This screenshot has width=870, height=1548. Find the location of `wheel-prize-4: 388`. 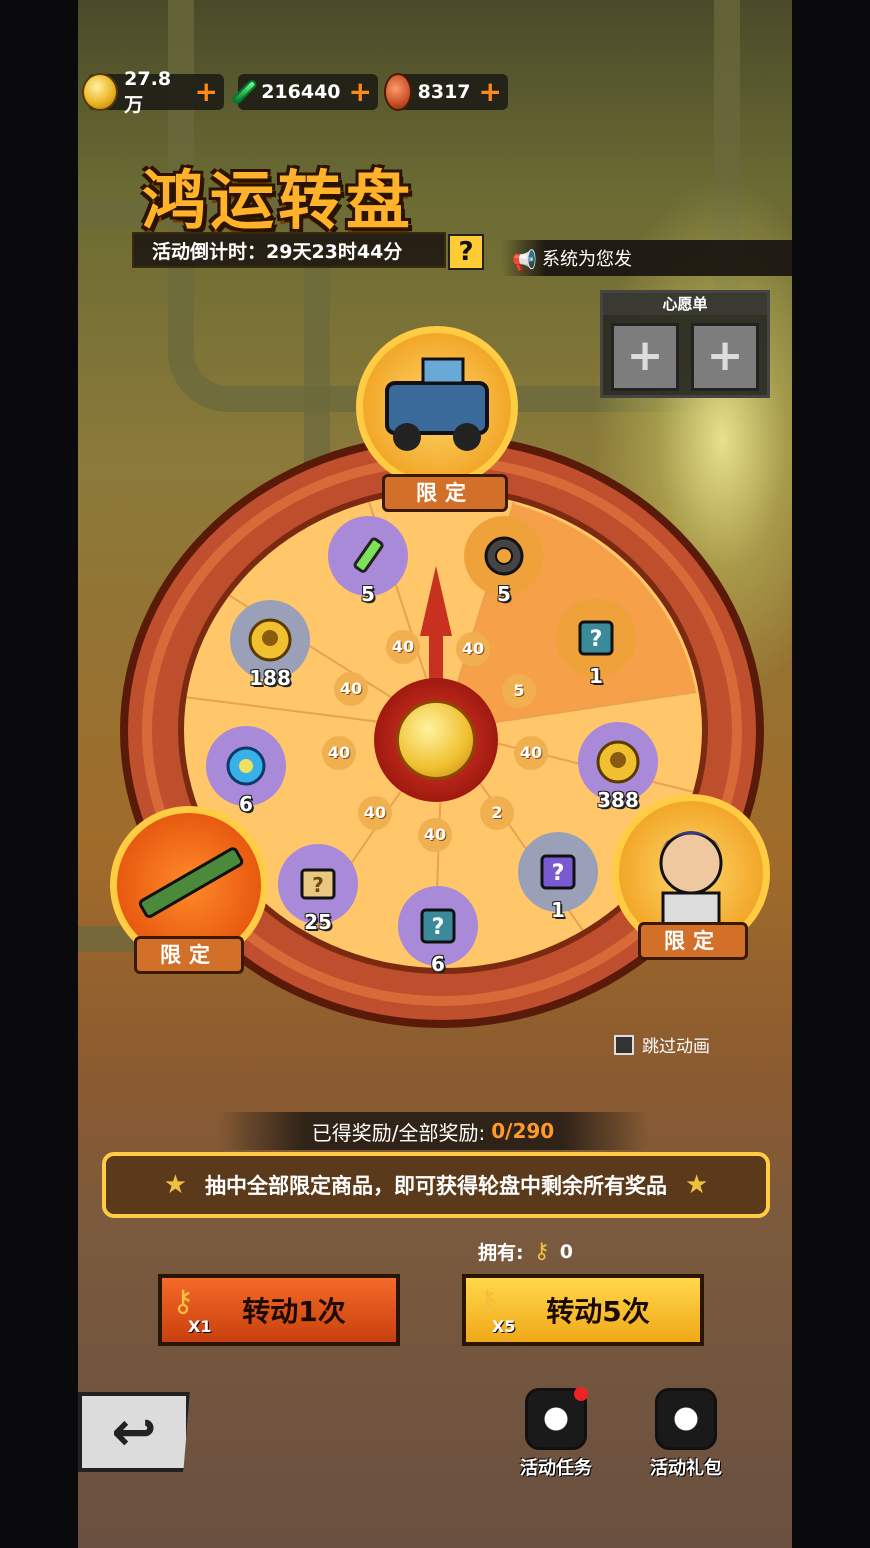

wheel-prize-4: 388 is located at coordinates (618, 767).